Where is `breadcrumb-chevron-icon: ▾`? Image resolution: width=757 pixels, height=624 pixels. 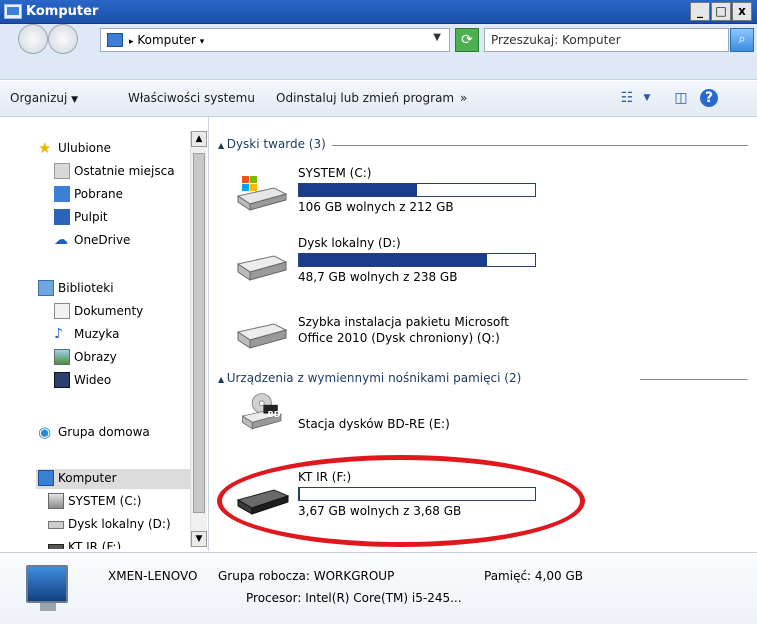 breadcrumb-chevron-icon: ▾ is located at coordinates (202, 42).